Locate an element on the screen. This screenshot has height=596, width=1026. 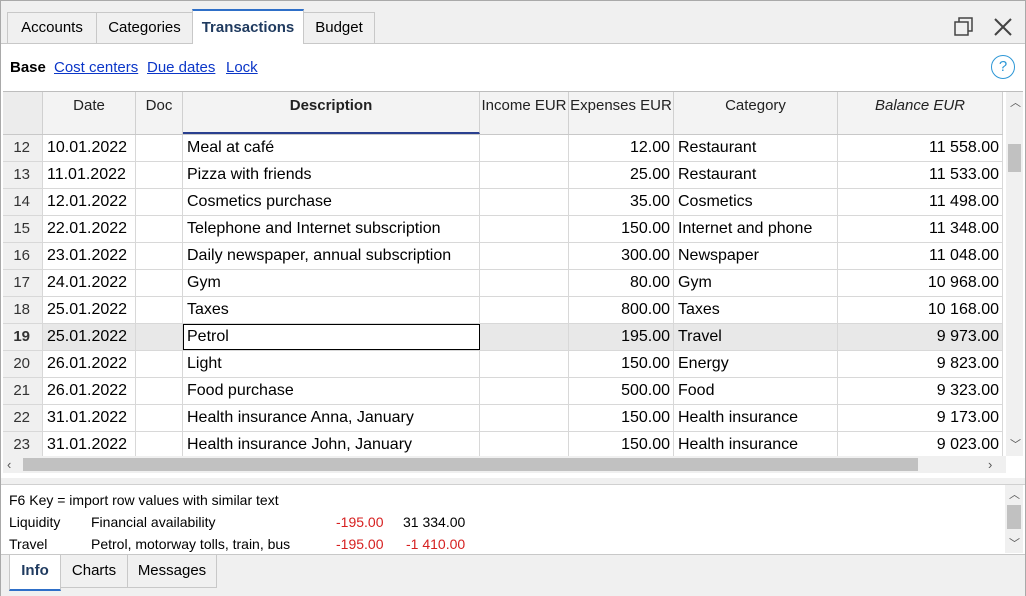
balance-cell: 11 498.00 is located at coordinates (920, 202).